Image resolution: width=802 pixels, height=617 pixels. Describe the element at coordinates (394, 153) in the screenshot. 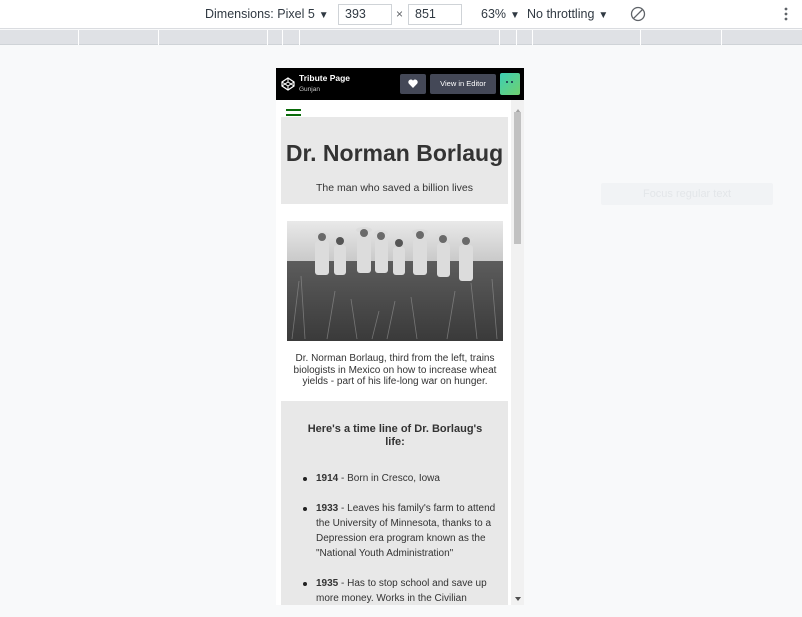

I see `page-title: Dr. Norman Borlaug` at that location.